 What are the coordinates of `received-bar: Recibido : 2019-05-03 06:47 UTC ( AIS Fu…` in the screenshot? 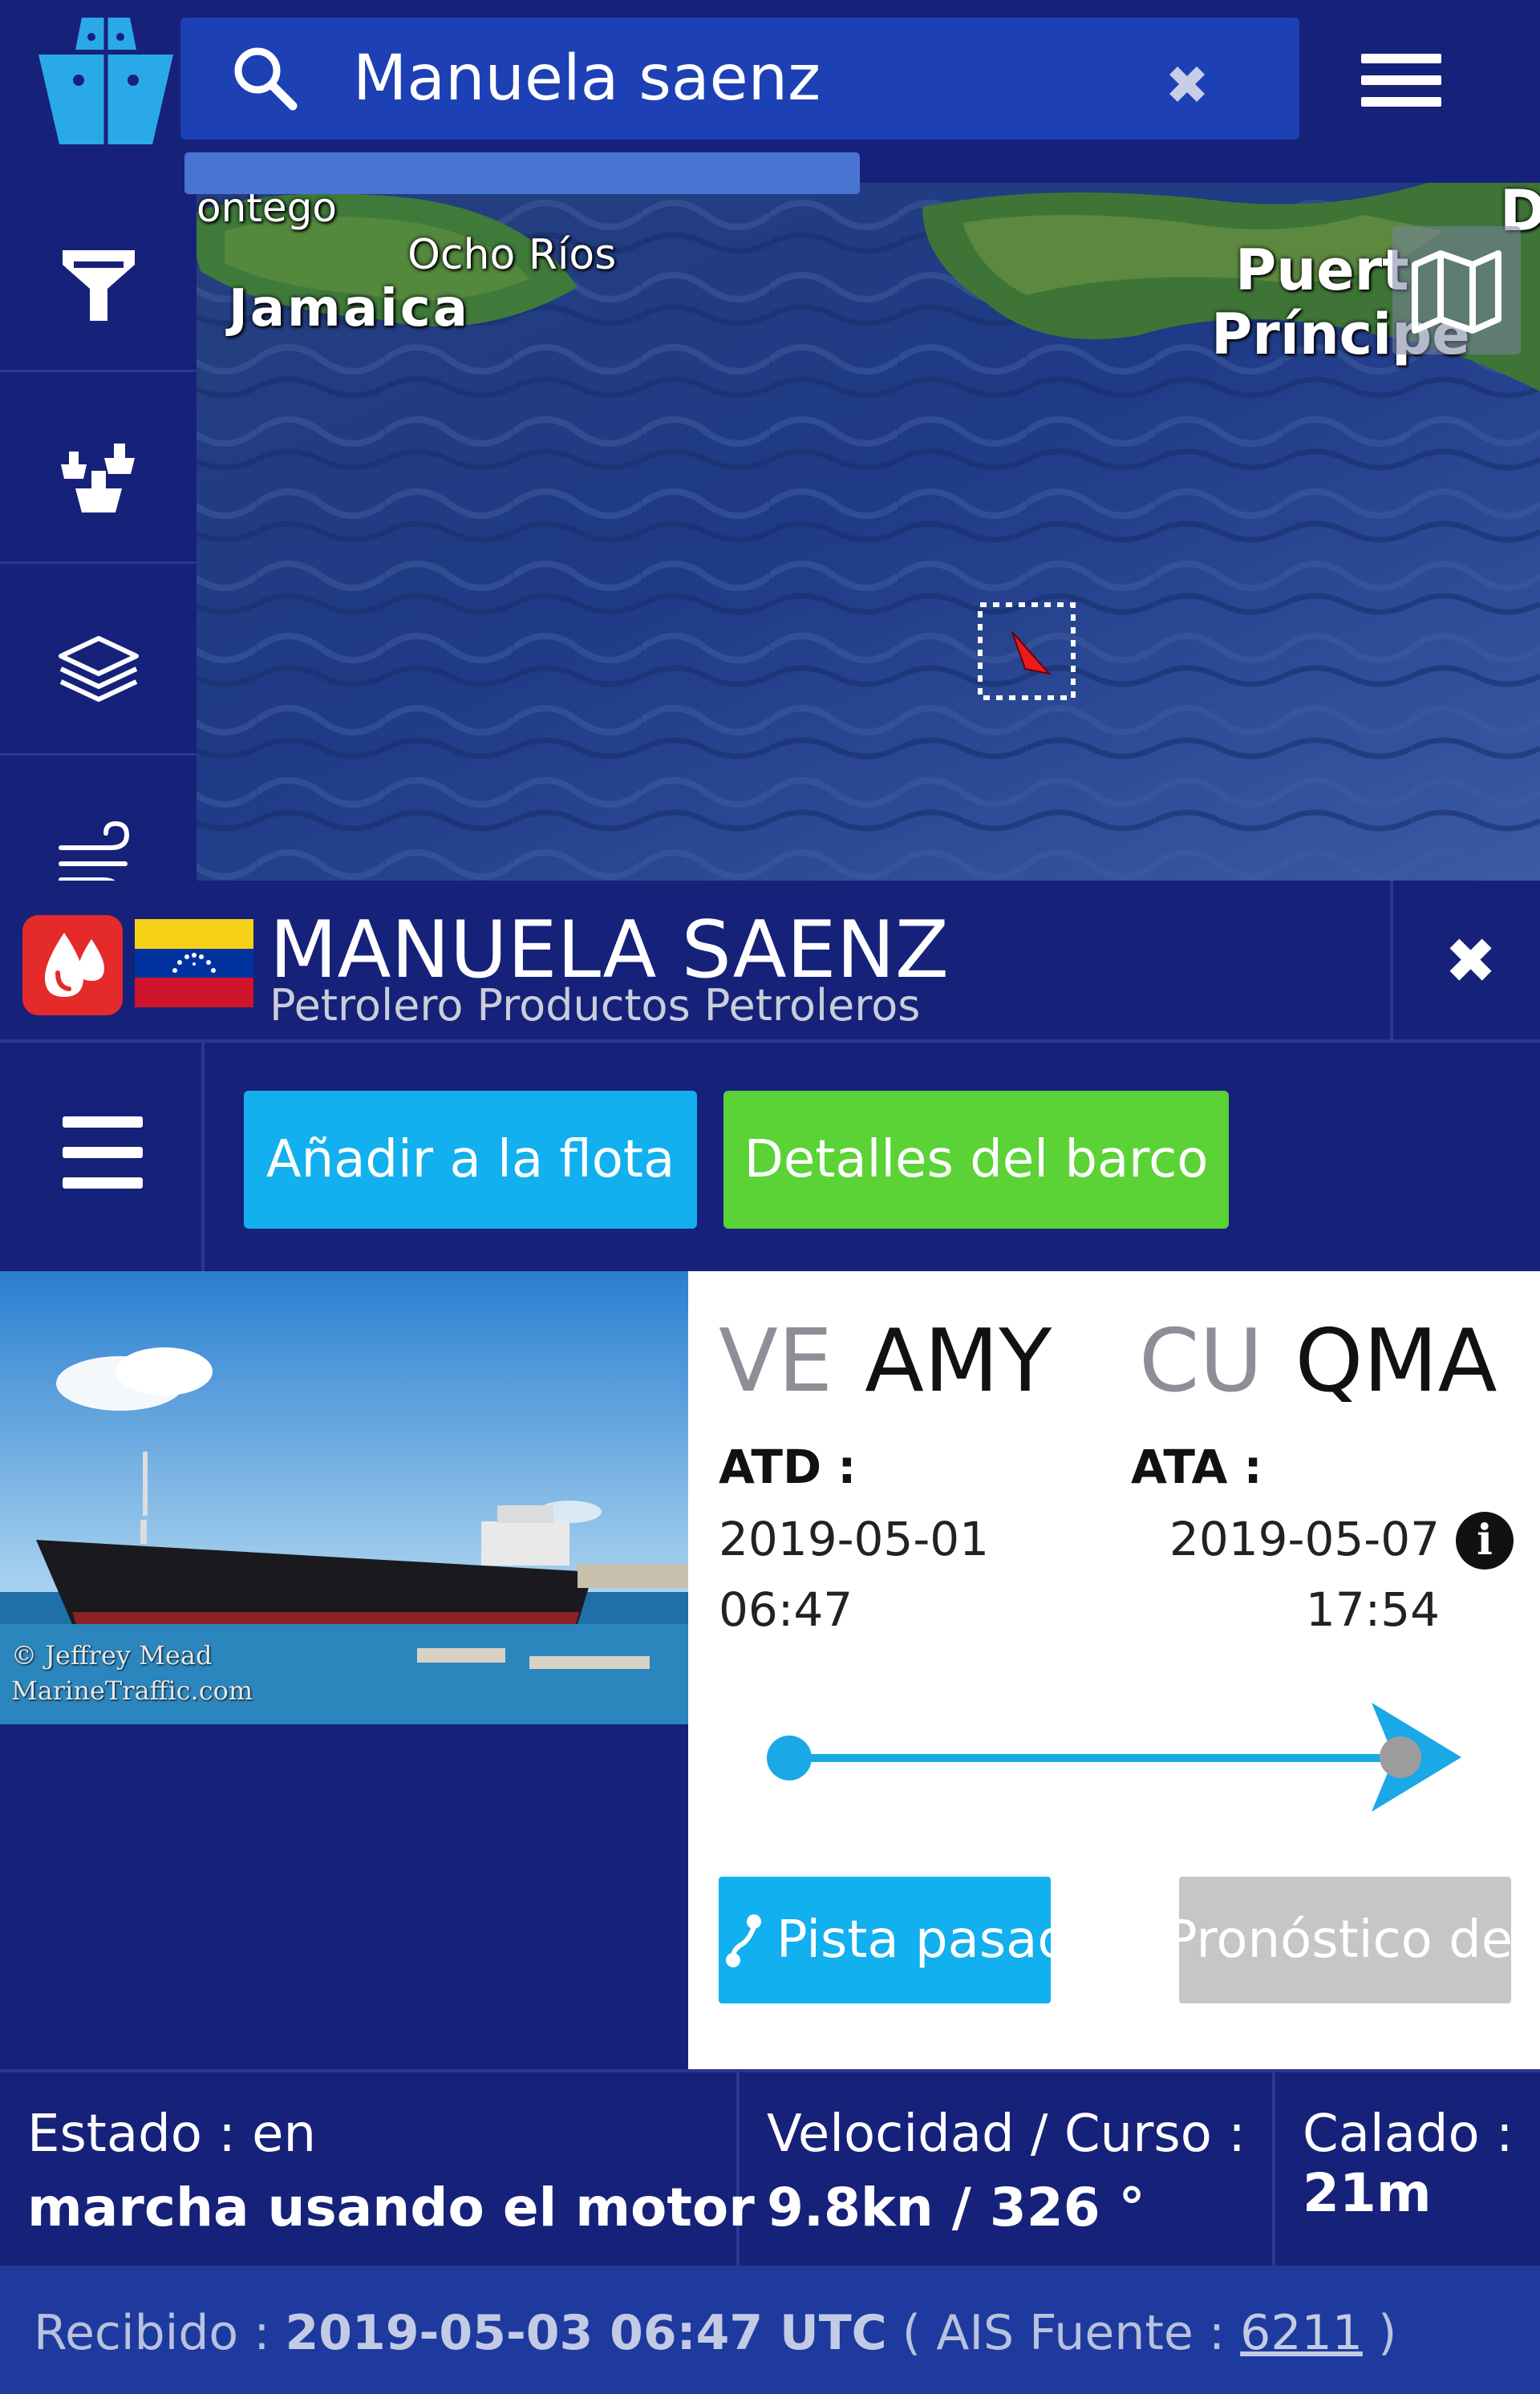 It's located at (770, 2330).